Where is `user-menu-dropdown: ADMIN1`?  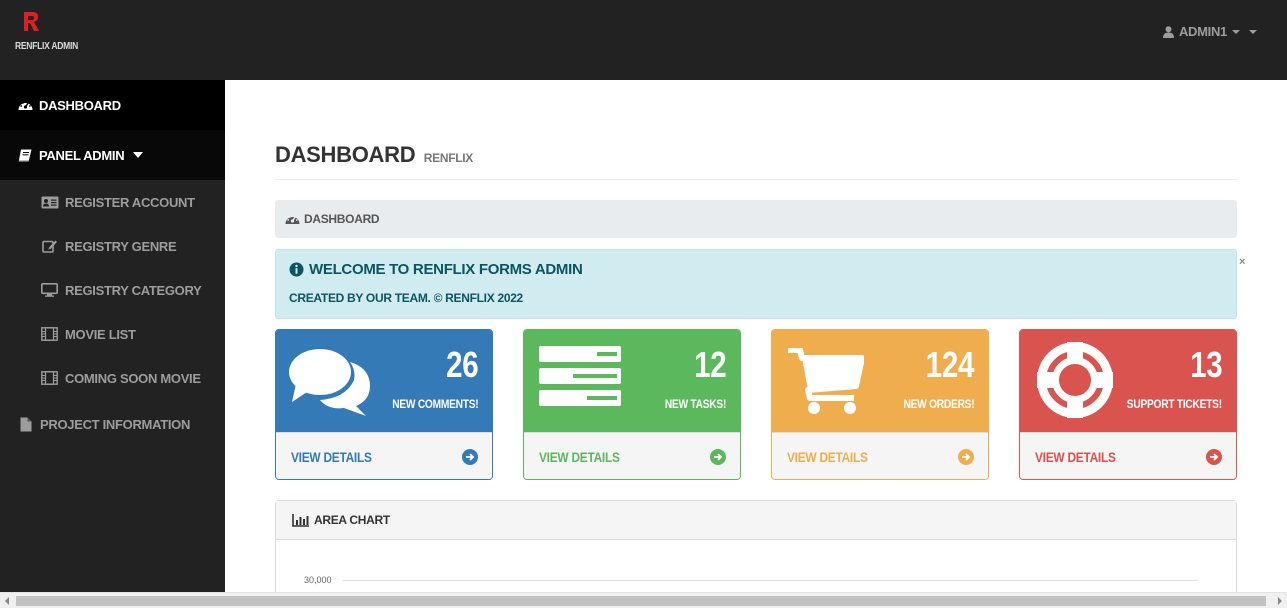
user-menu-dropdown: ADMIN1 is located at coordinates (1209, 31).